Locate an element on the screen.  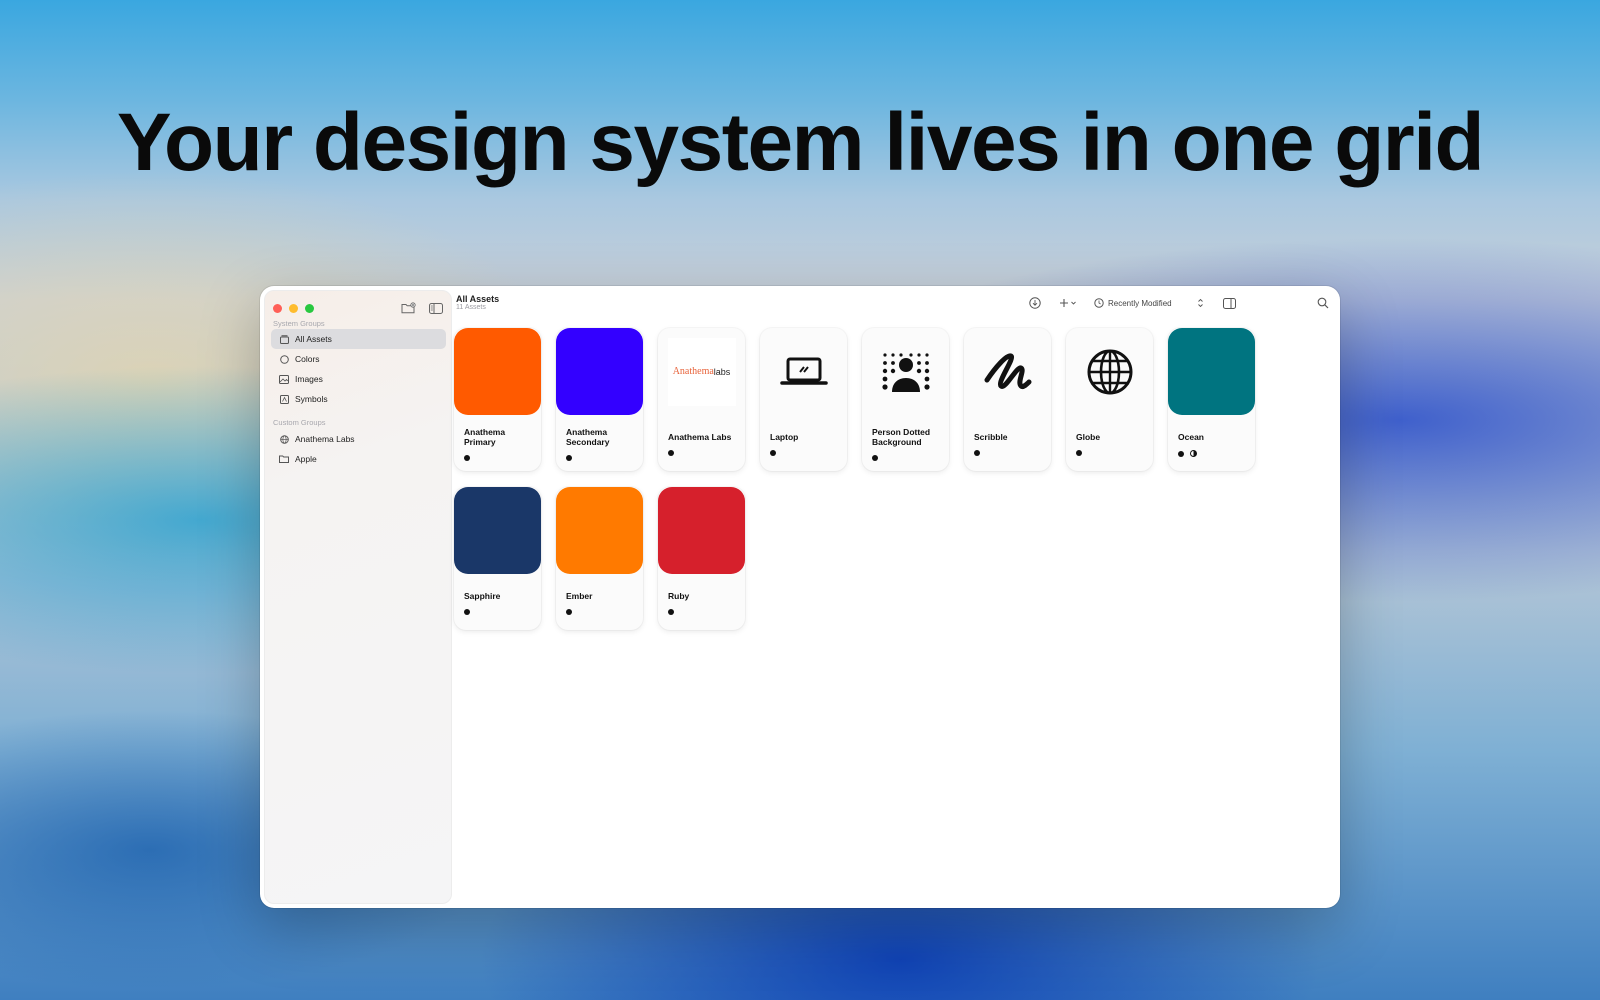
close-button is located at coordinates (277, 308).